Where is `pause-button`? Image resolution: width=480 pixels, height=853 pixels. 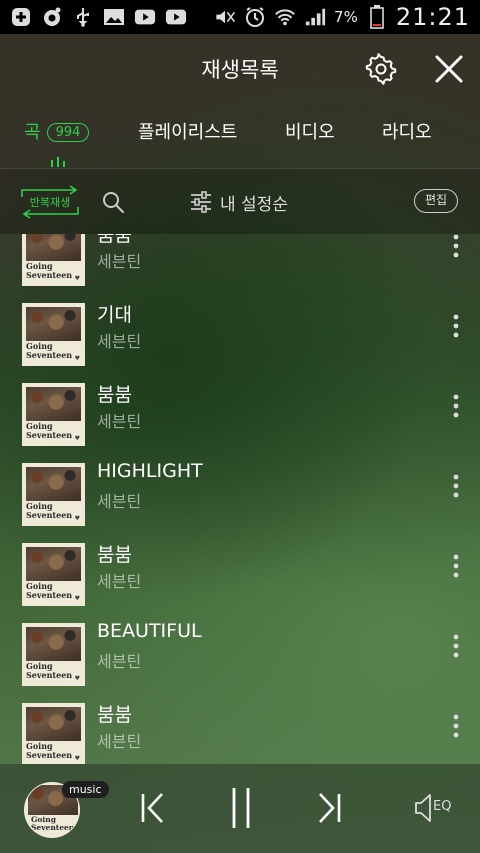
pause-button is located at coordinates (241, 808).